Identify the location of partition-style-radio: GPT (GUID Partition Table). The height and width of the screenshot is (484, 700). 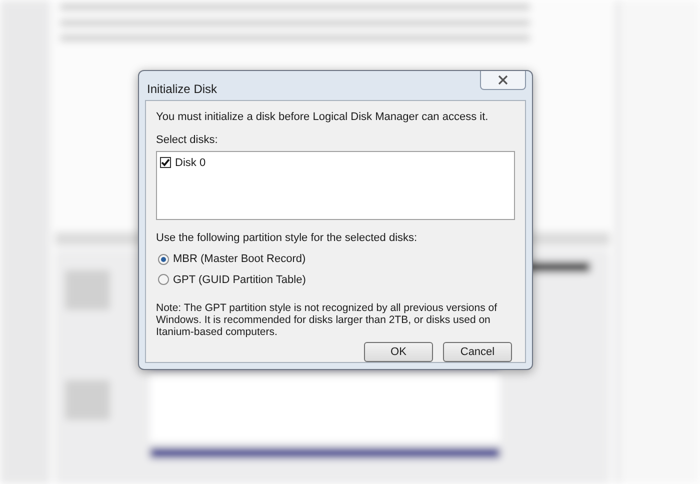
(336, 280).